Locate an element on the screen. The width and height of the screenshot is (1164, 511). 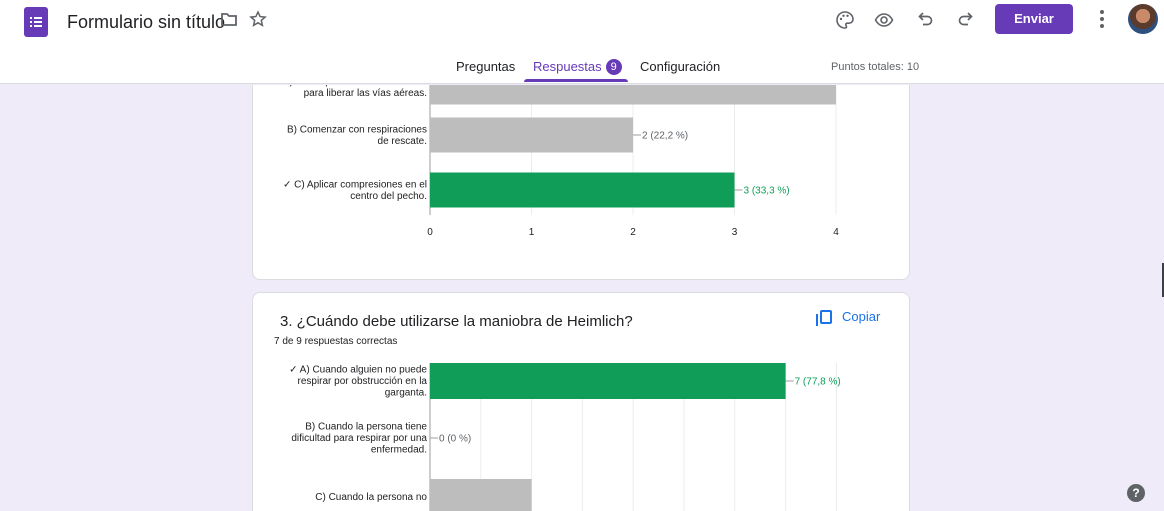
category-label: B) Cuando la persona tiene is located at coordinates (366, 427).